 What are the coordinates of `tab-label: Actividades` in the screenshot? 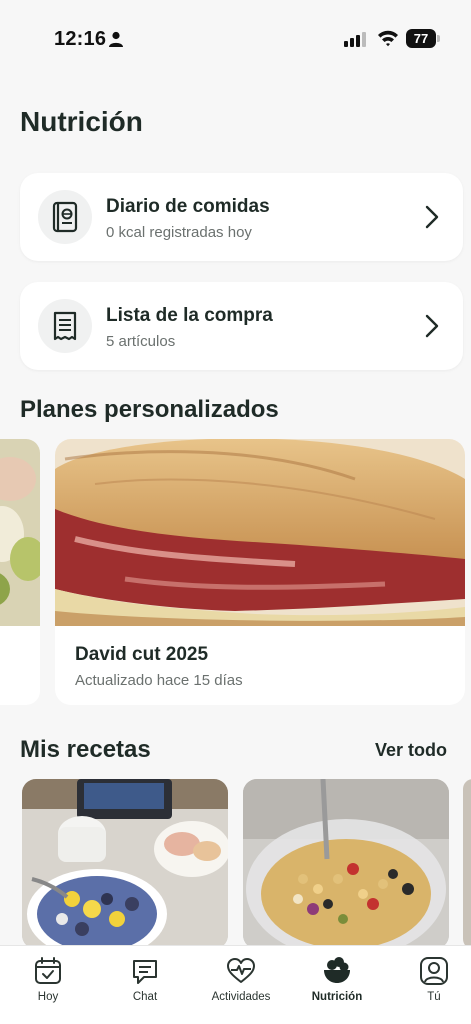 It's located at (241, 997).